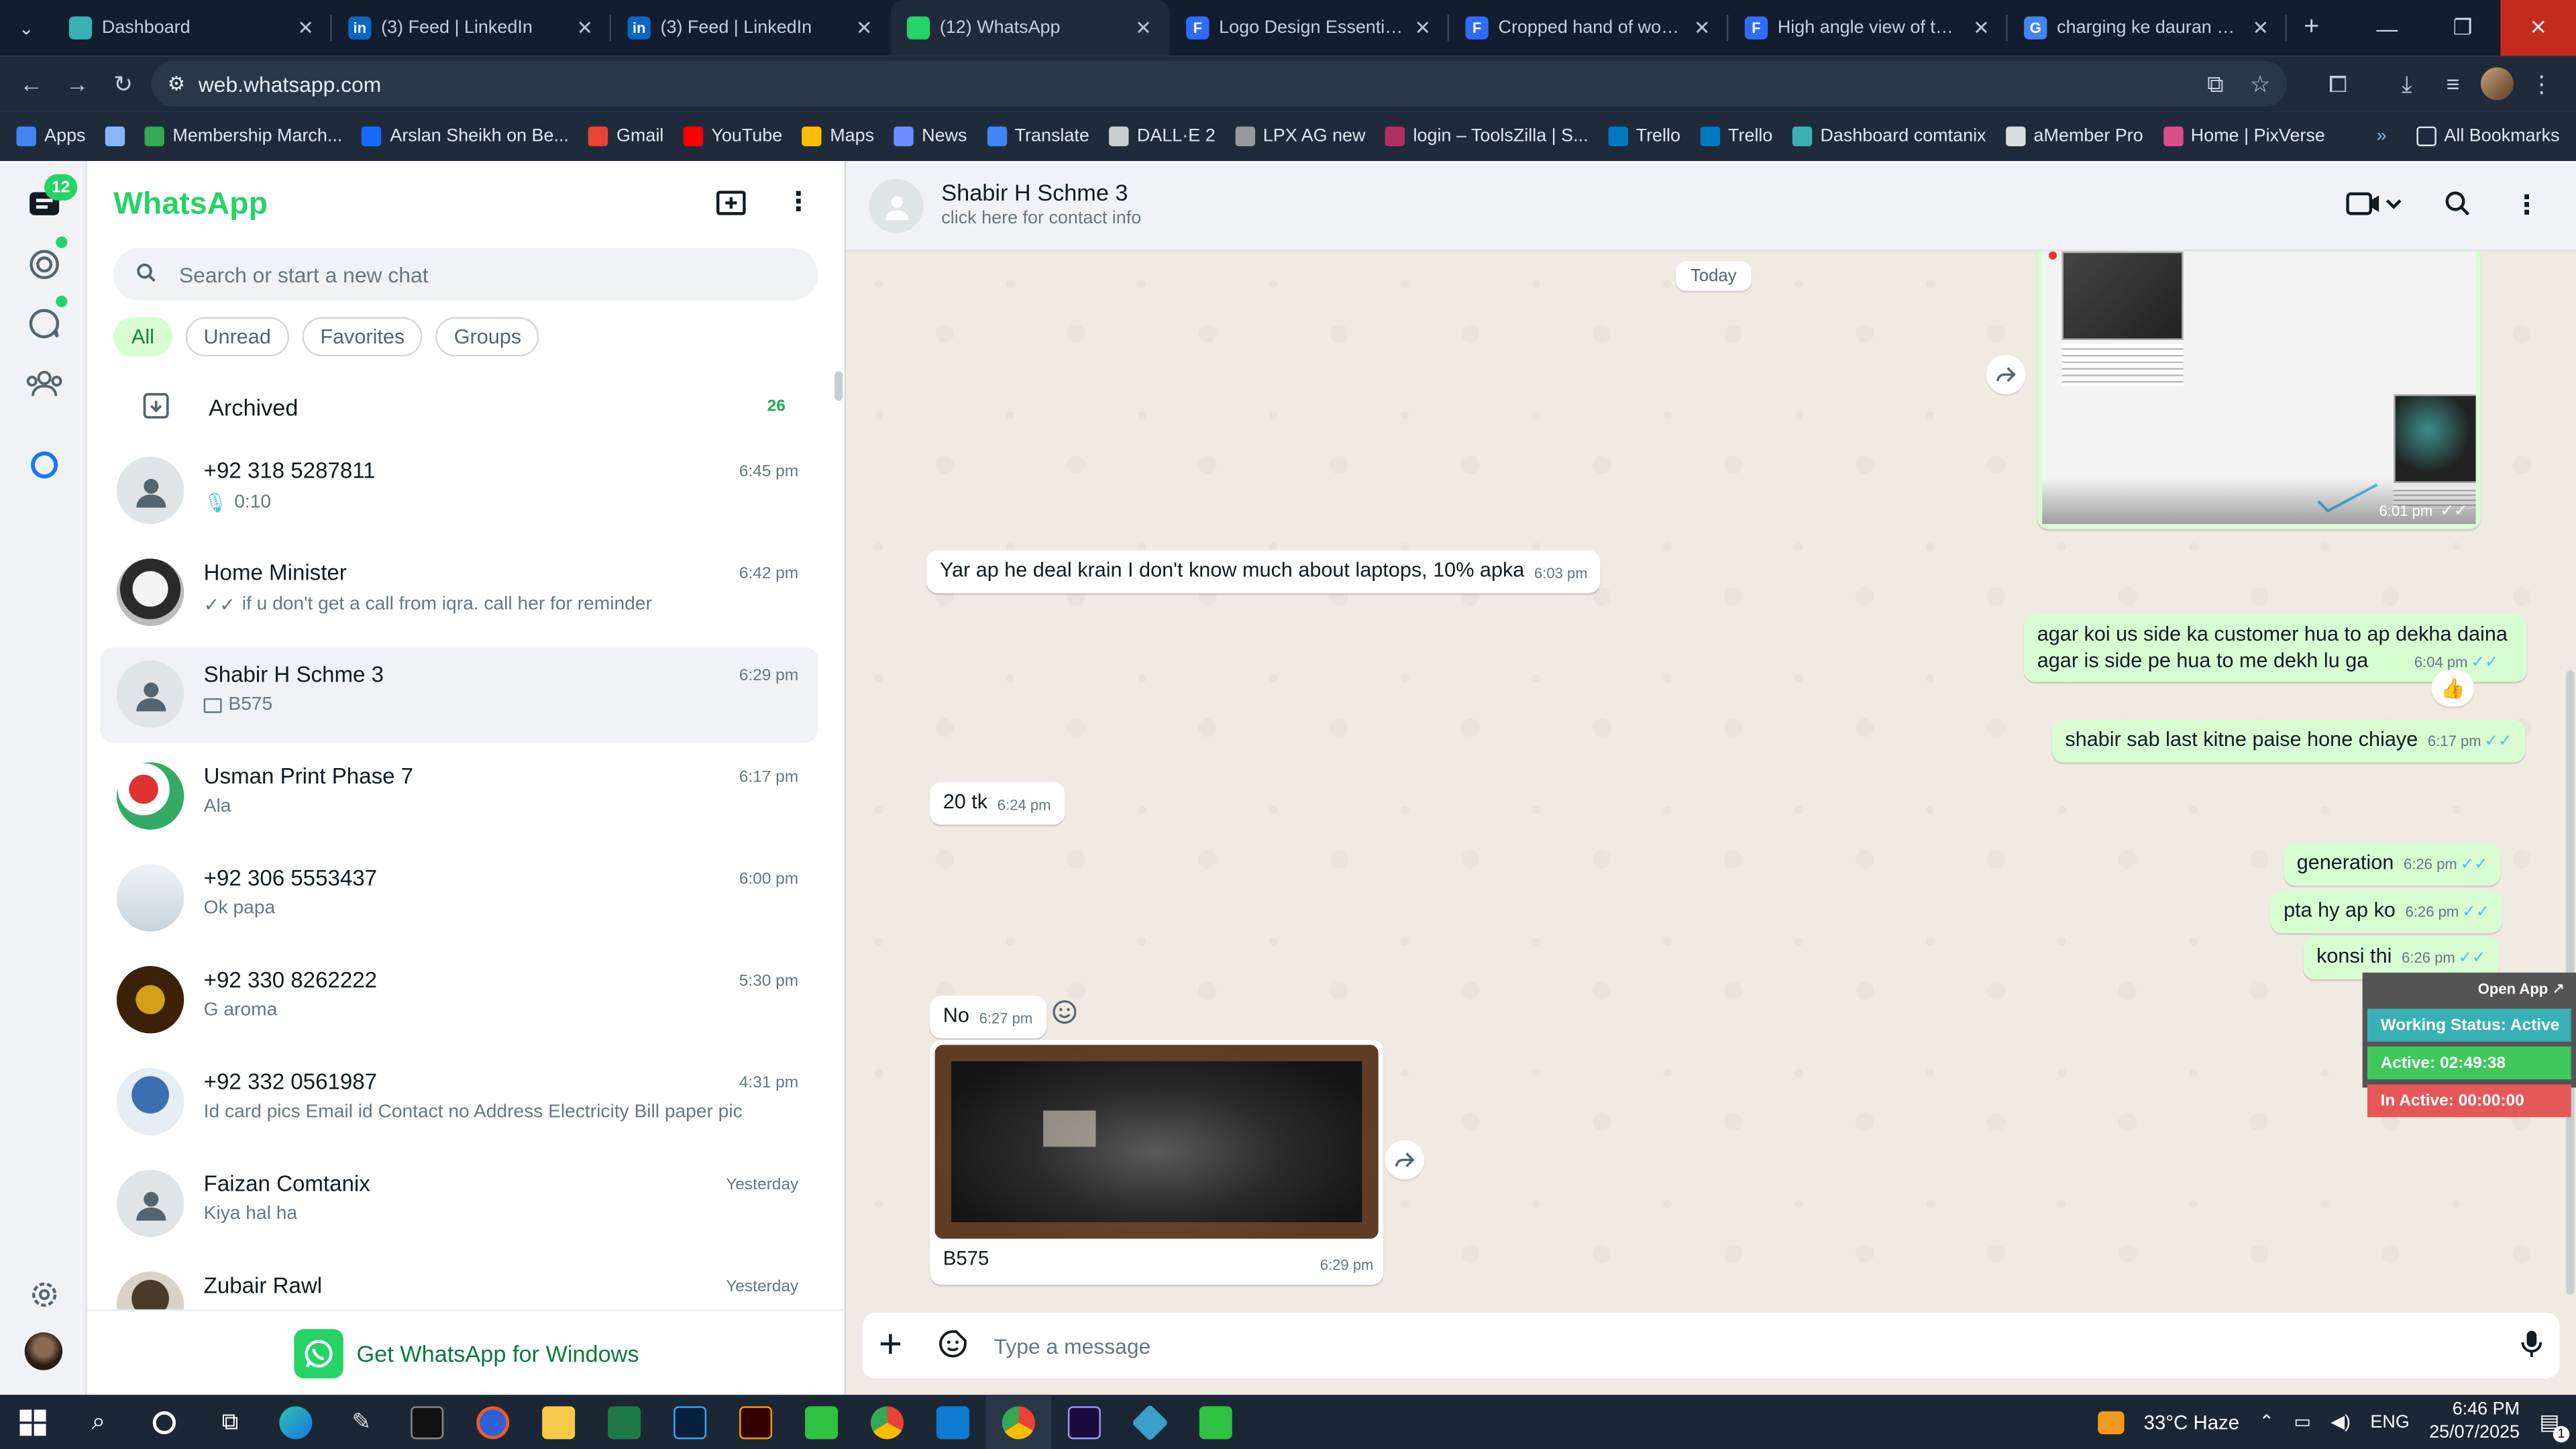 The image size is (2576, 1449). I want to click on browser-tab: (12) WhatsApp ✕, so click(1030, 28).